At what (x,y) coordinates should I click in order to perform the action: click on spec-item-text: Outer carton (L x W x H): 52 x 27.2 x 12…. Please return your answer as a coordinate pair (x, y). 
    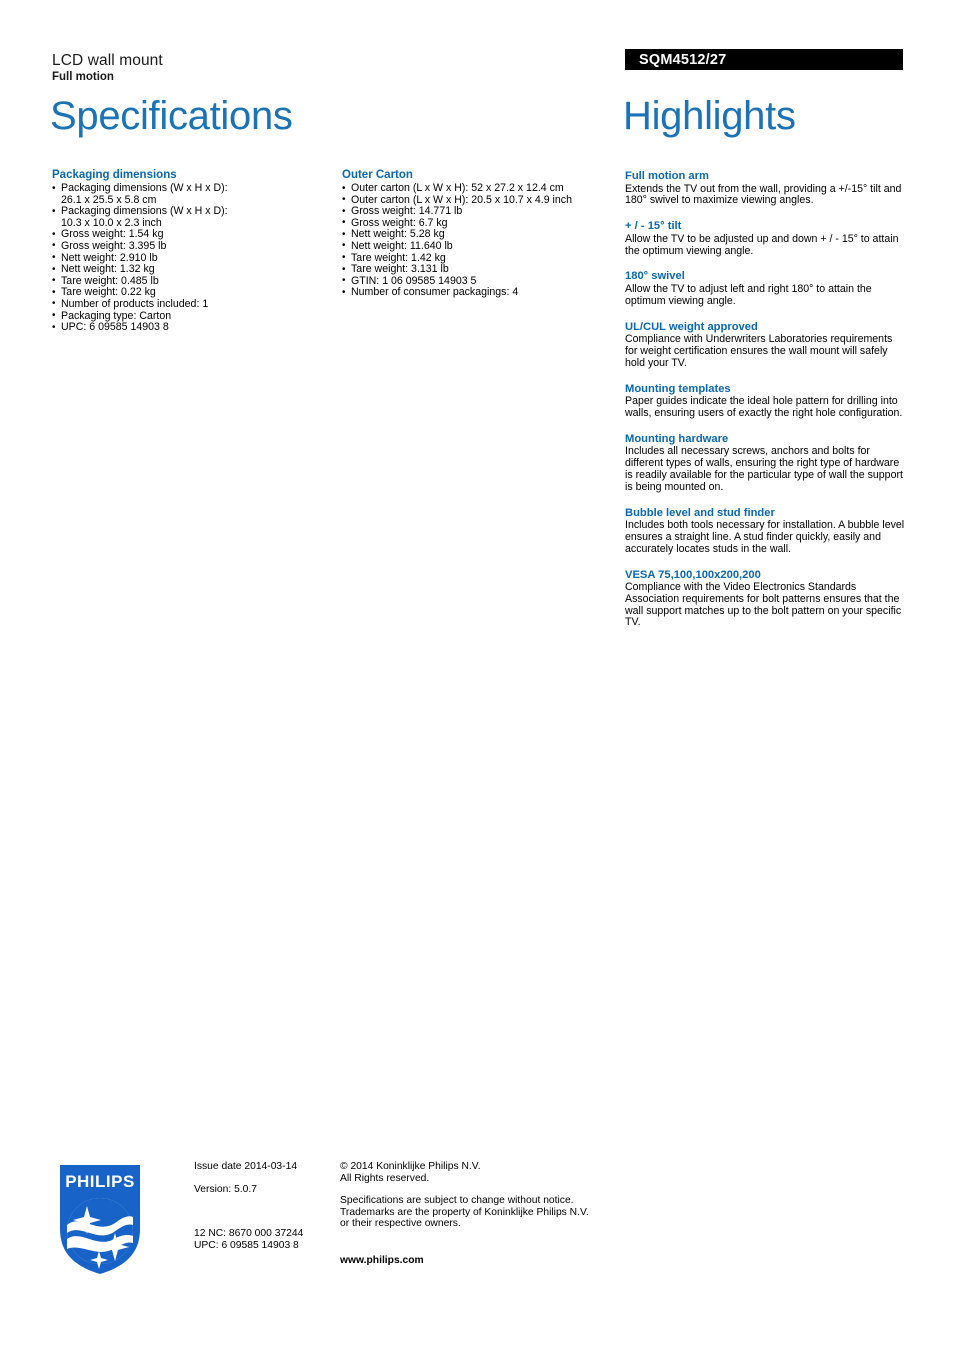
    Looking at the image, I should click on (457, 188).